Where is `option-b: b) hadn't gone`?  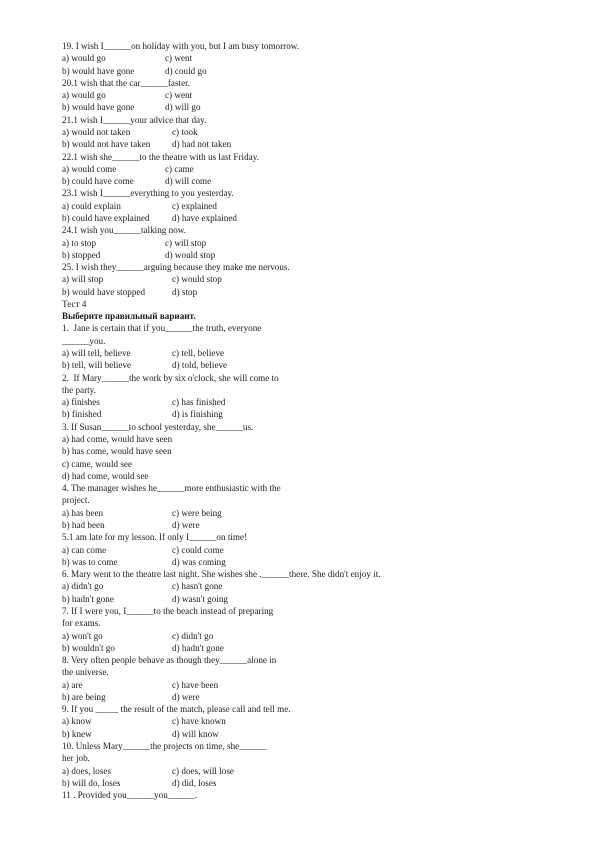 option-b: b) hadn't gone is located at coordinates (117, 599).